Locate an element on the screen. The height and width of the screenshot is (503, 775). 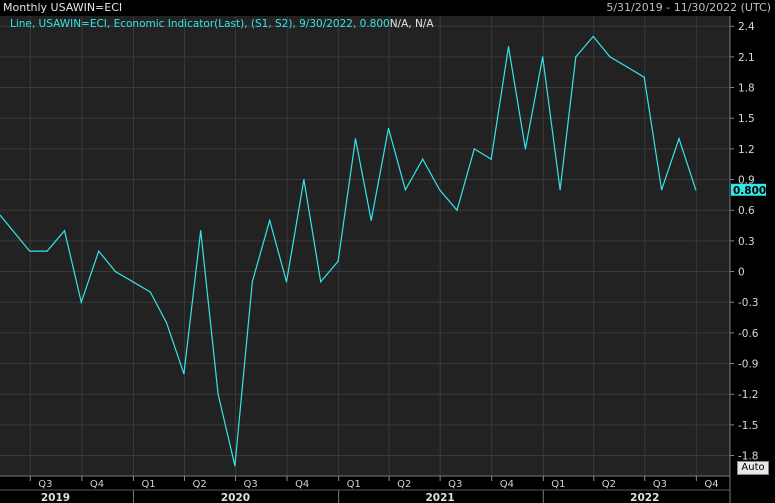
y-tick-label: 2.1 is located at coordinates (746, 58).